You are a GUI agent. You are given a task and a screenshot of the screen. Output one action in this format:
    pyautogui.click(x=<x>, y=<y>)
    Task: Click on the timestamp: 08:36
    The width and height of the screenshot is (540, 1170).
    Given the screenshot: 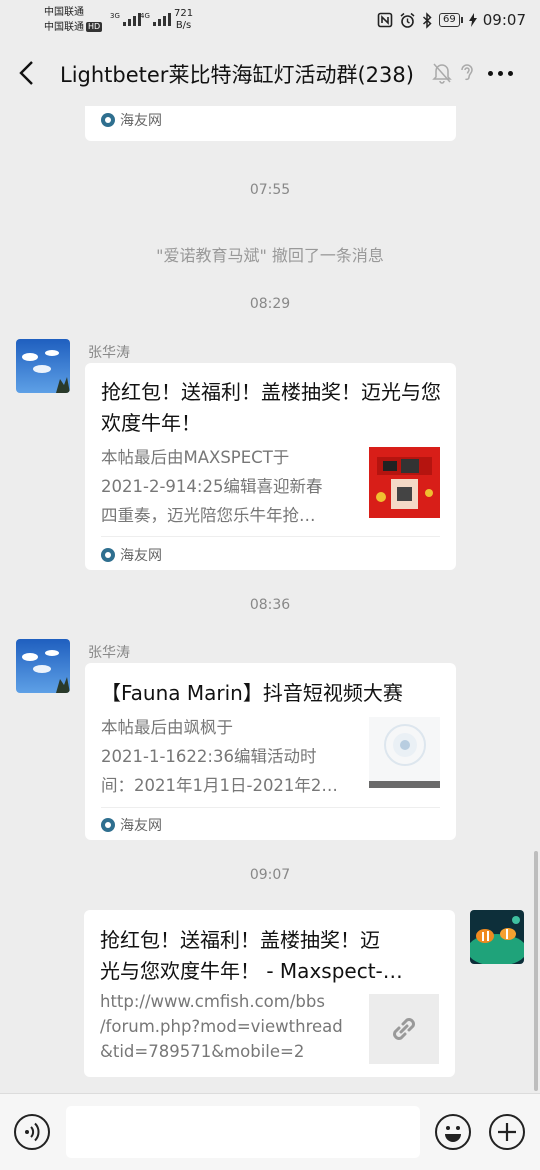 What is the action you would take?
    pyautogui.click(x=270, y=605)
    